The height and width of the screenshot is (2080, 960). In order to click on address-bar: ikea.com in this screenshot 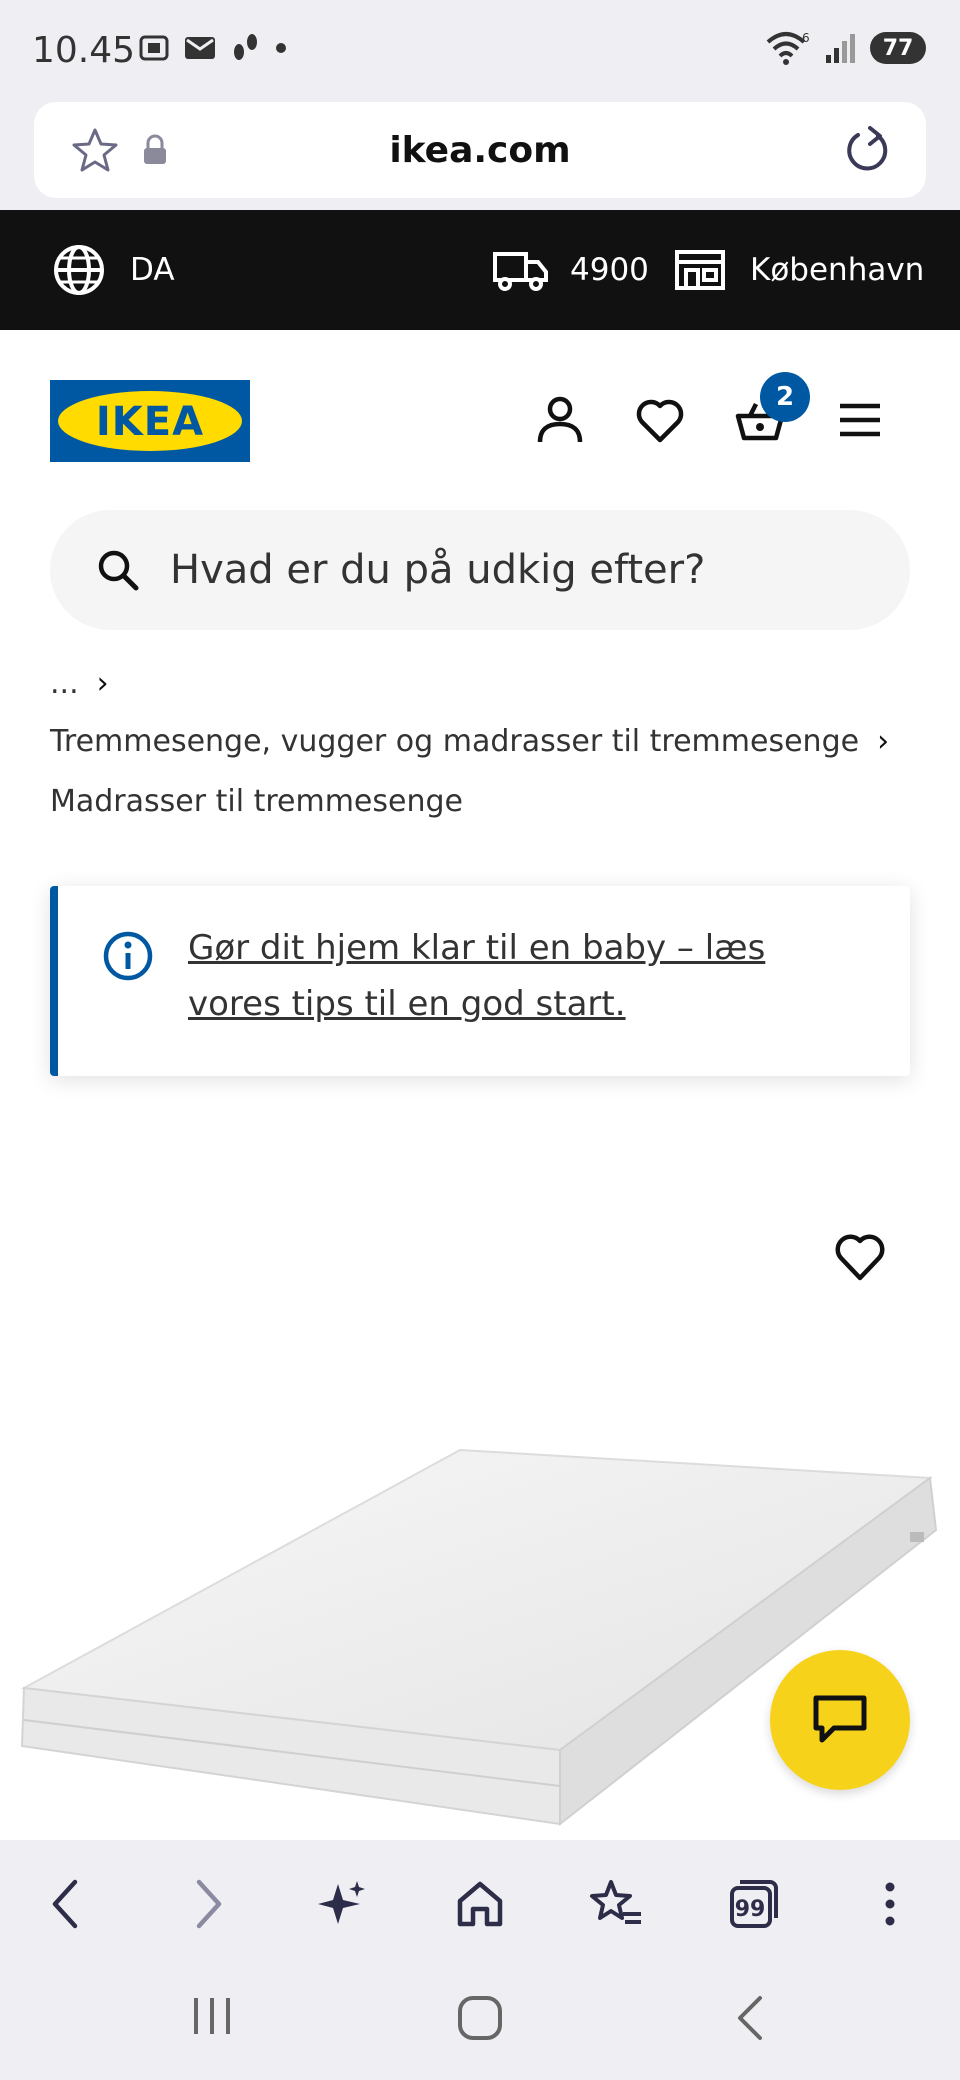, I will do `click(480, 150)`.